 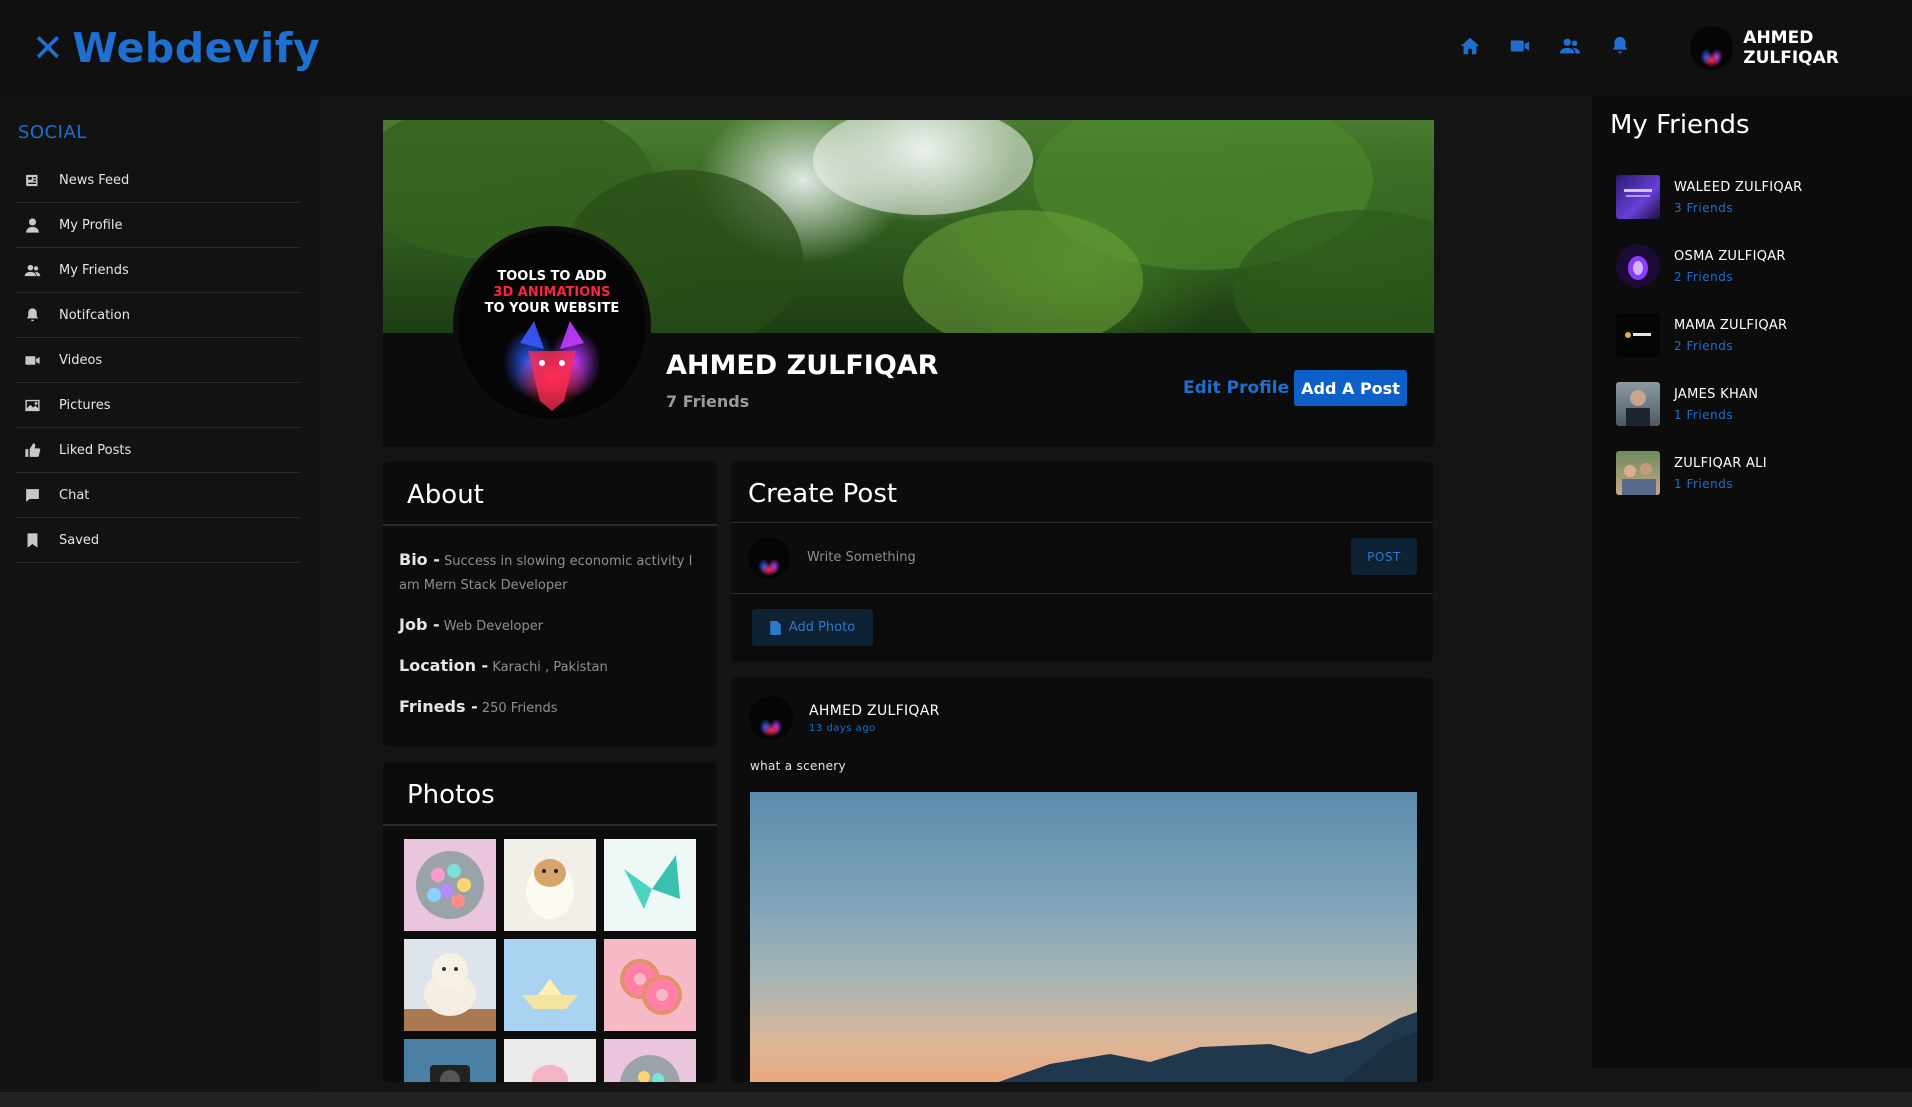 I want to click on sidebar-item-news-feed: News Feed, so click(x=158, y=180).